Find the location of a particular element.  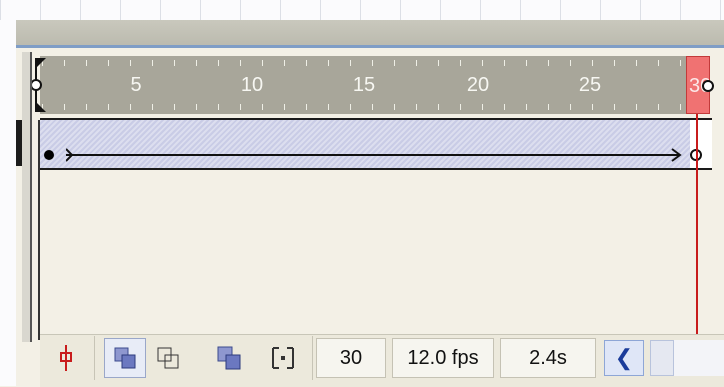

layer-list-edge is located at coordinates (26, 197).